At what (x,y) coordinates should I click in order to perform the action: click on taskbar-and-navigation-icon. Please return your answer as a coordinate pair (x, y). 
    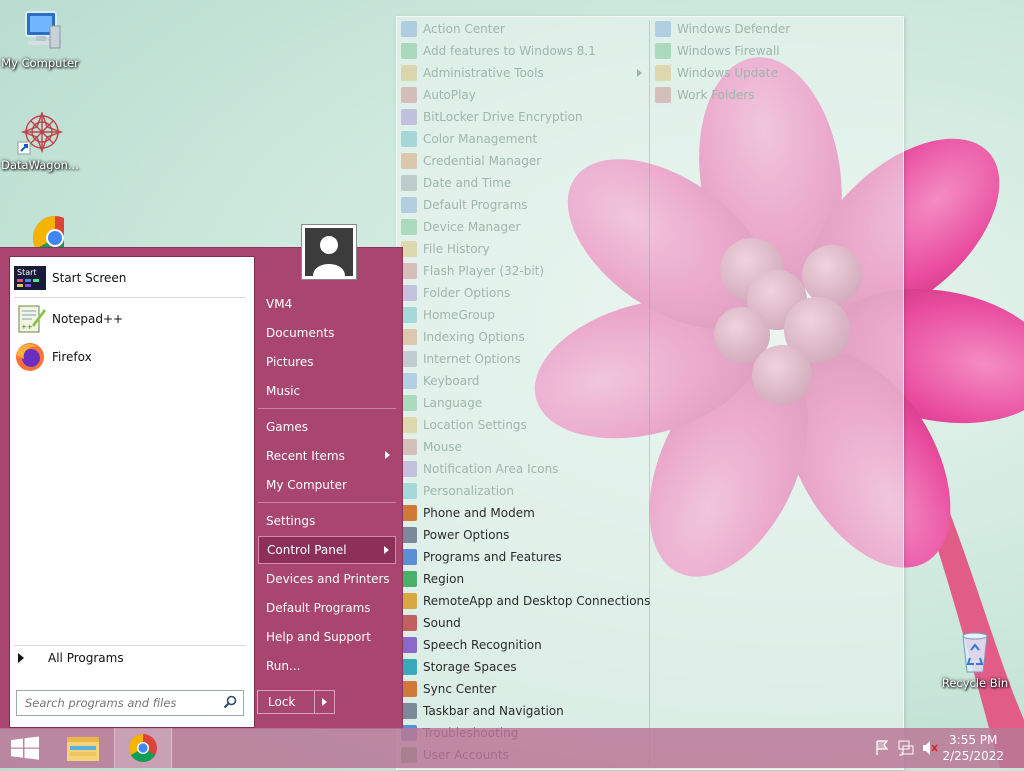
    Looking at the image, I should click on (409, 711).